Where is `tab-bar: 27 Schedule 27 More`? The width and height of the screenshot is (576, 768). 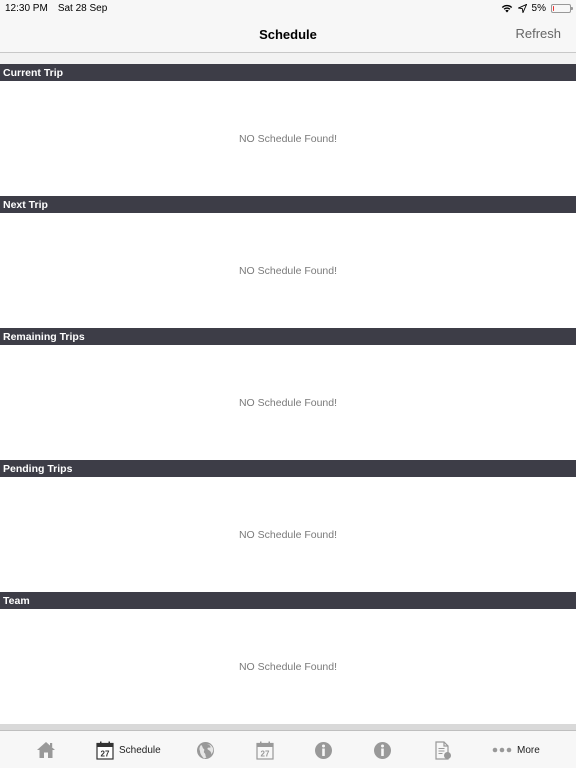
tab-bar: 27 Schedule 27 More is located at coordinates (288, 749).